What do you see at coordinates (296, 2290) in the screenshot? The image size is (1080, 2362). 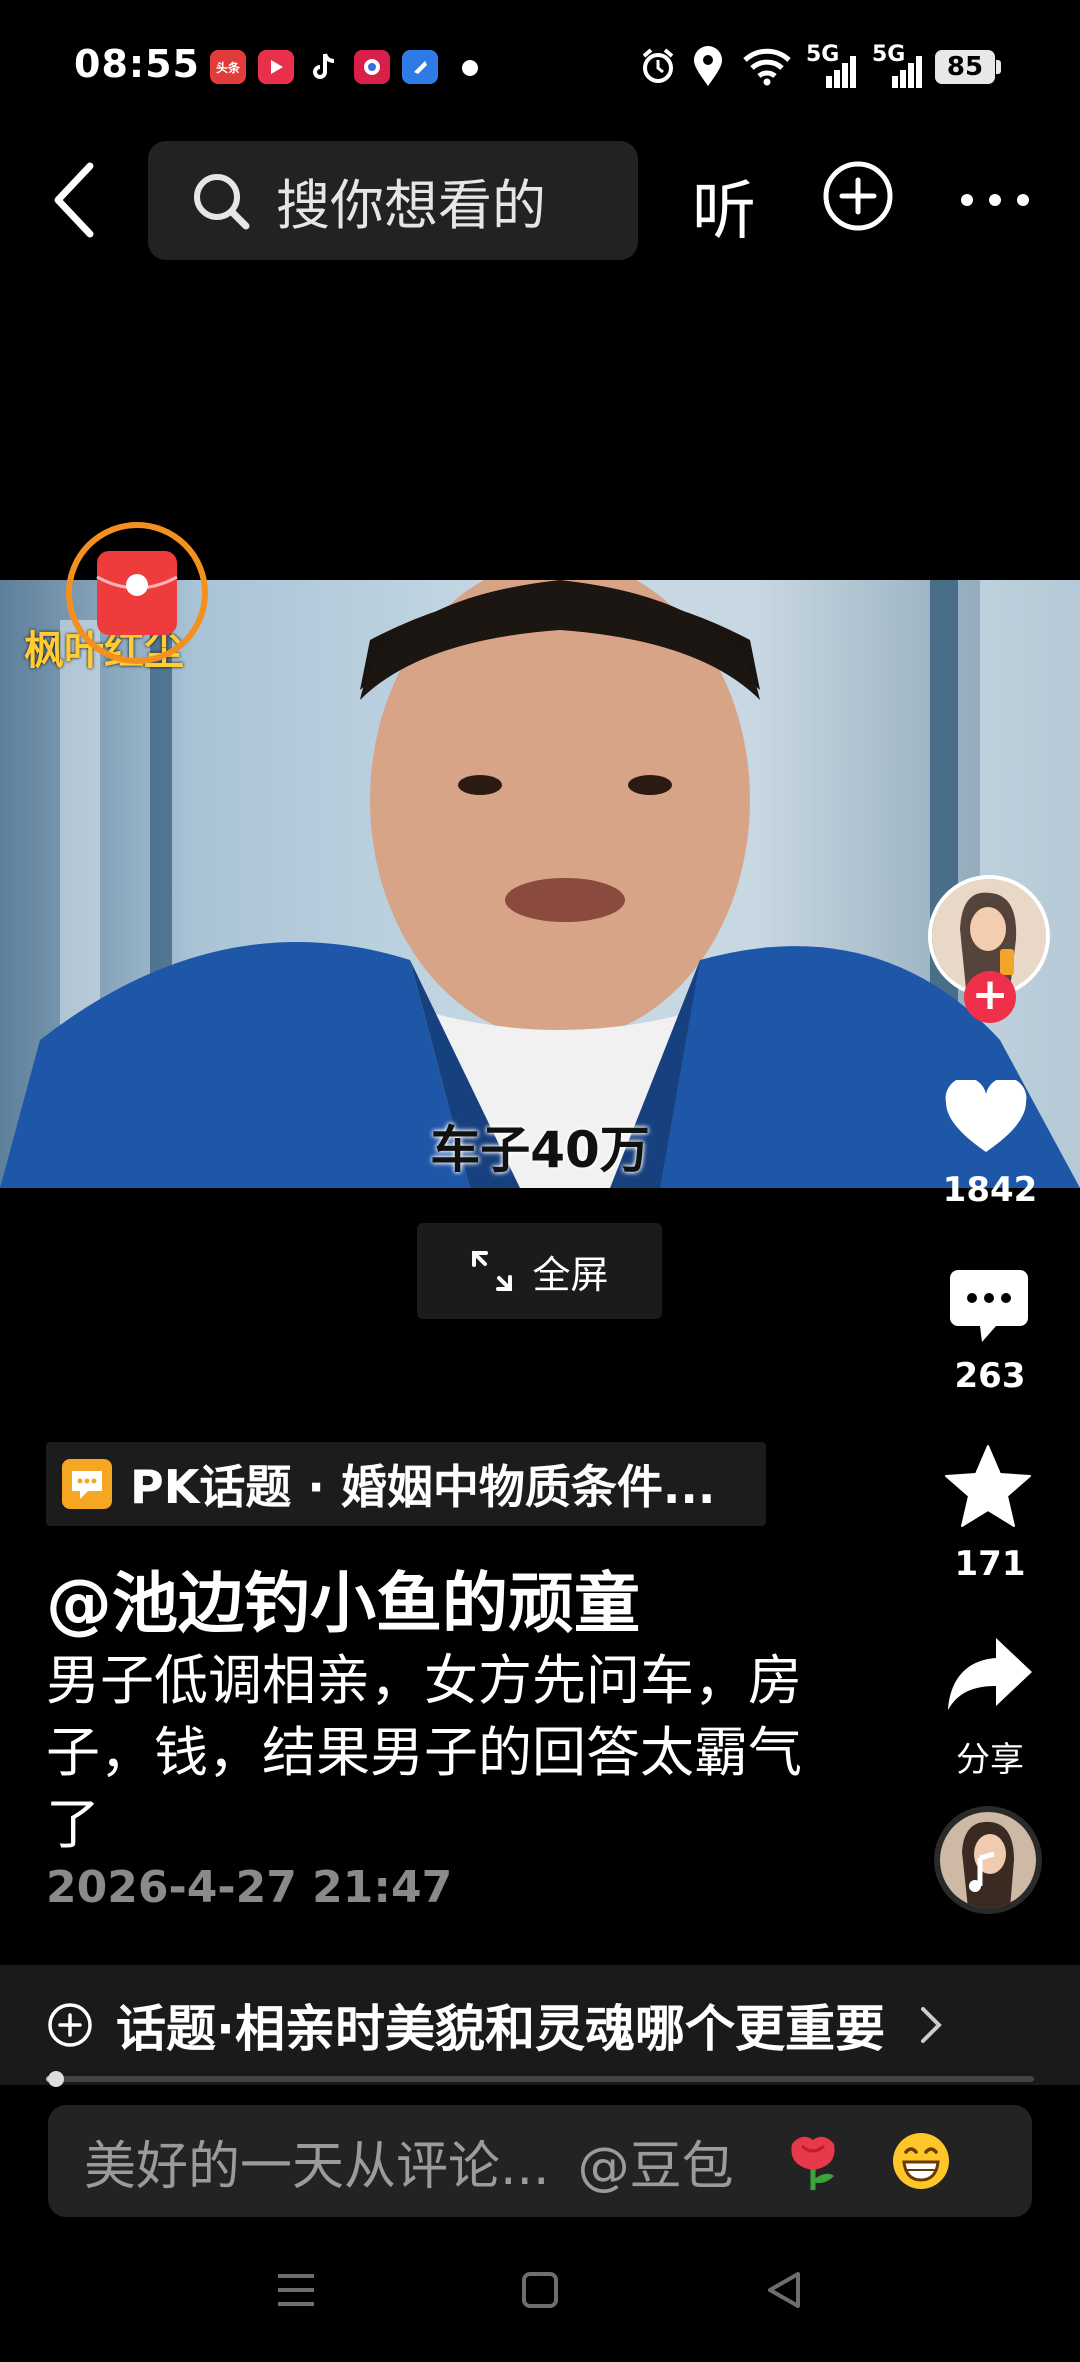 I see `menu-nav-icon` at bounding box center [296, 2290].